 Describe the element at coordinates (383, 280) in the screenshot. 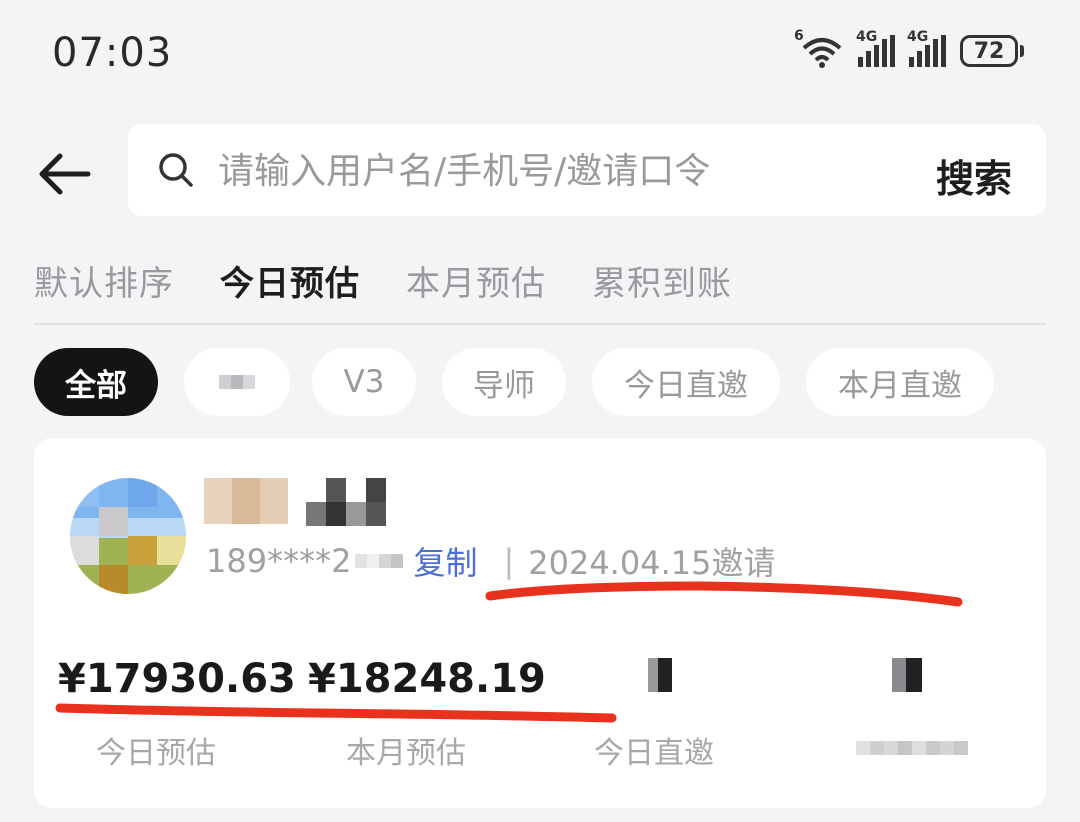

I see `sort-tabs: 默认排序 今日预估 本月预估 累积到账` at that location.